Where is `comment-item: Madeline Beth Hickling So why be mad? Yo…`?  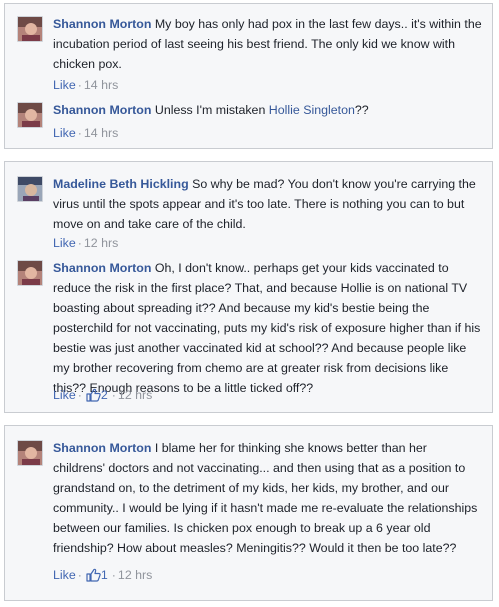
comment-item: Madeline Beth Hickling So why be mad? Yo… is located at coordinates (248, 218).